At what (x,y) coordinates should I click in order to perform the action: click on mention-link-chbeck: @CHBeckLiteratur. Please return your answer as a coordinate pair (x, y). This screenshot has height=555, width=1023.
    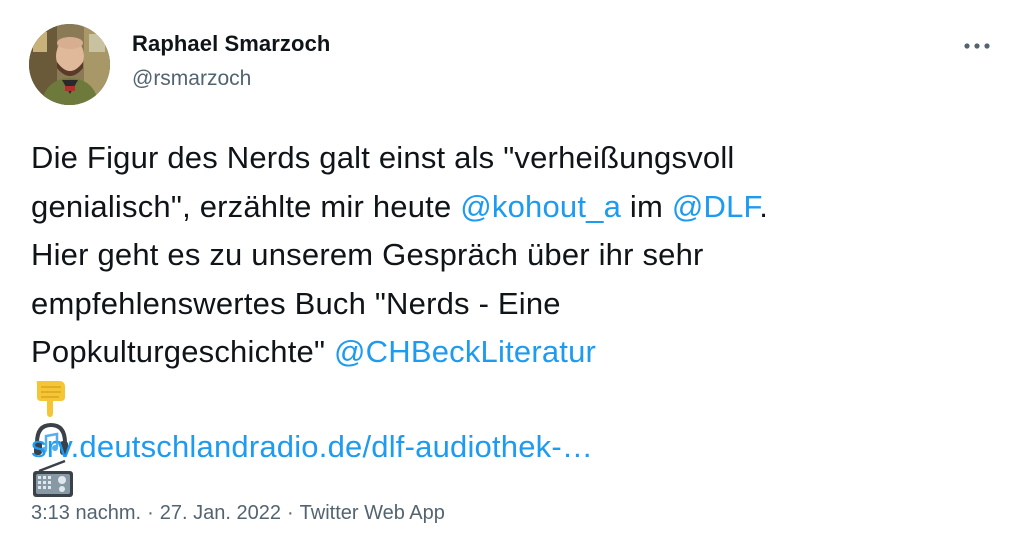
    Looking at the image, I should click on (465, 351).